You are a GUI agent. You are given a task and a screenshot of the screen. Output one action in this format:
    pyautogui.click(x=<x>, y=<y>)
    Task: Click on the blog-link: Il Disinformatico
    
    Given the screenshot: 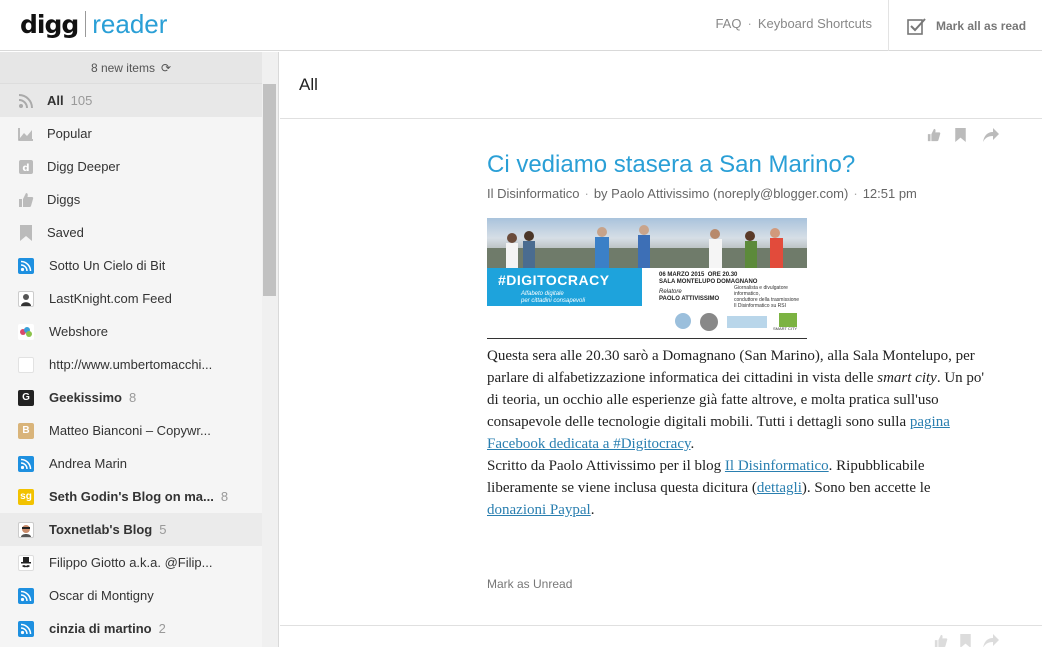 What is the action you would take?
    pyautogui.click(x=777, y=466)
    